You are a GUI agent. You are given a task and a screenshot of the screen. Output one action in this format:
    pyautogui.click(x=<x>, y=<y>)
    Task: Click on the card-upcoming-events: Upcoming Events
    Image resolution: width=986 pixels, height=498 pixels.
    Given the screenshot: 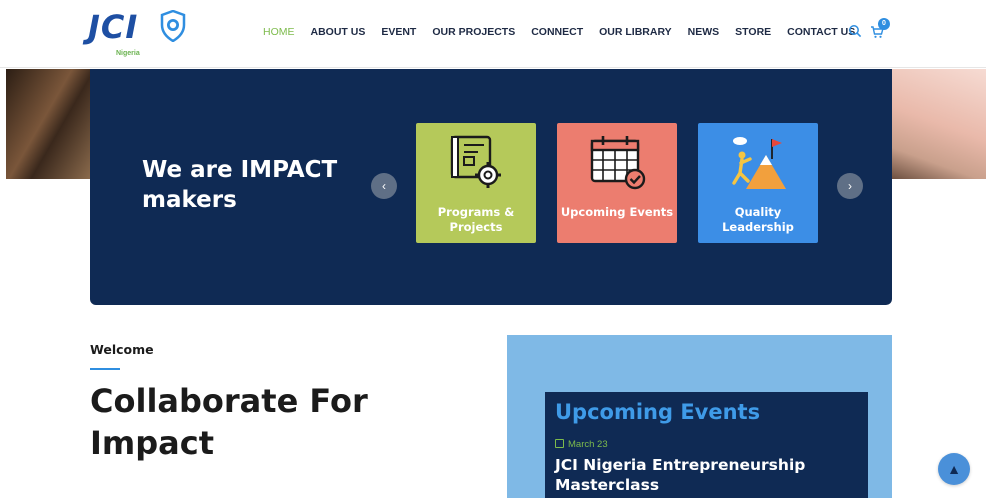 What is the action you would take?
    pyautogui.click(x=617, y=183)
    